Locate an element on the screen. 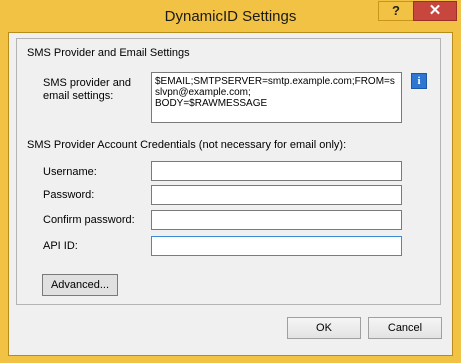 This screenshot has height=363, width=461. help-button: ? is located at coordinates (396, 11).